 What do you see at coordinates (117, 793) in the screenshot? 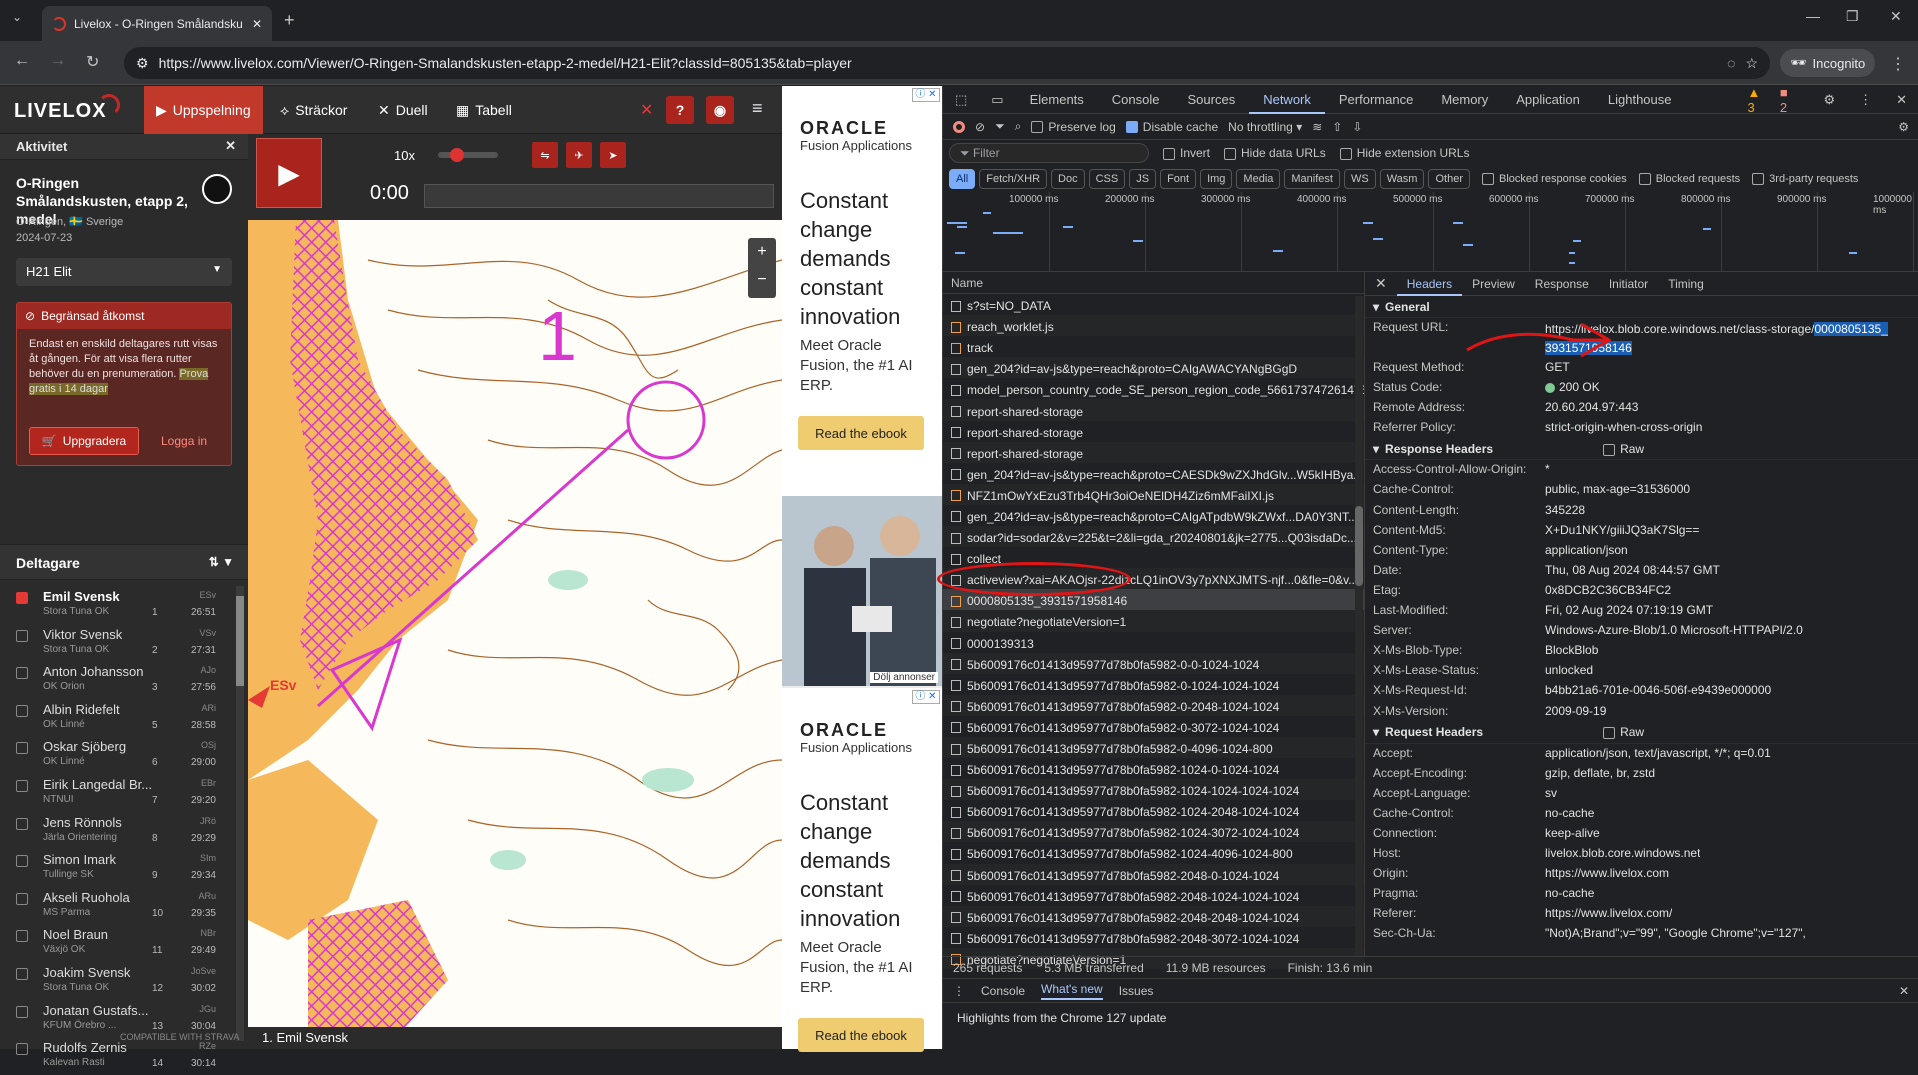
I see `participant-row: Eirik Langedal Br... NTNUI EBr 7 29:20` at bounding box center [117, 793].